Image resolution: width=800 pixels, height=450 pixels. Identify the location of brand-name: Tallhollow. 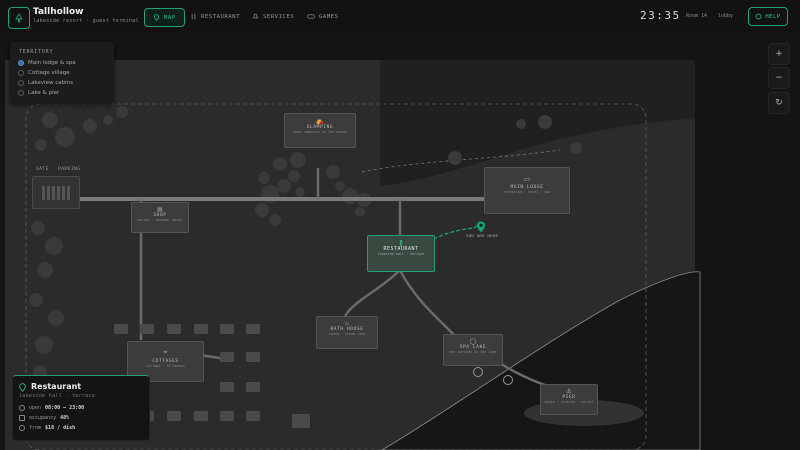
(58, 12).